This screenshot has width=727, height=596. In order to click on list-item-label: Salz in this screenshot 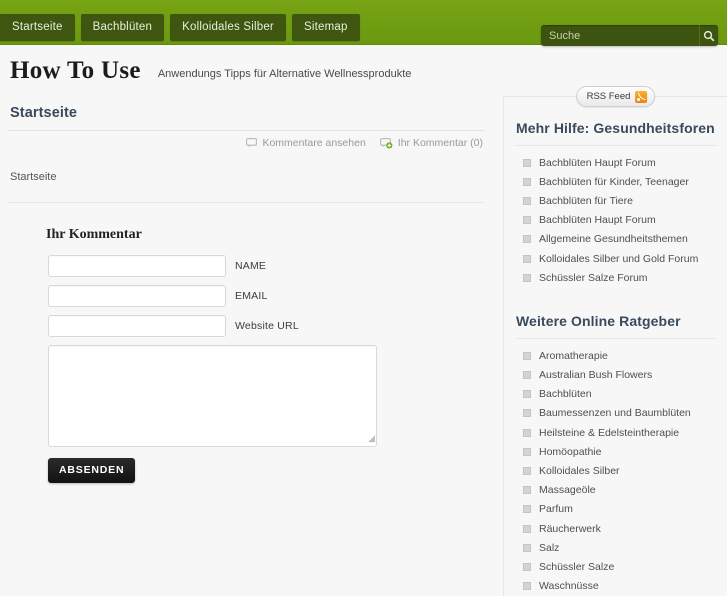, I will do `click(549, 547)`.